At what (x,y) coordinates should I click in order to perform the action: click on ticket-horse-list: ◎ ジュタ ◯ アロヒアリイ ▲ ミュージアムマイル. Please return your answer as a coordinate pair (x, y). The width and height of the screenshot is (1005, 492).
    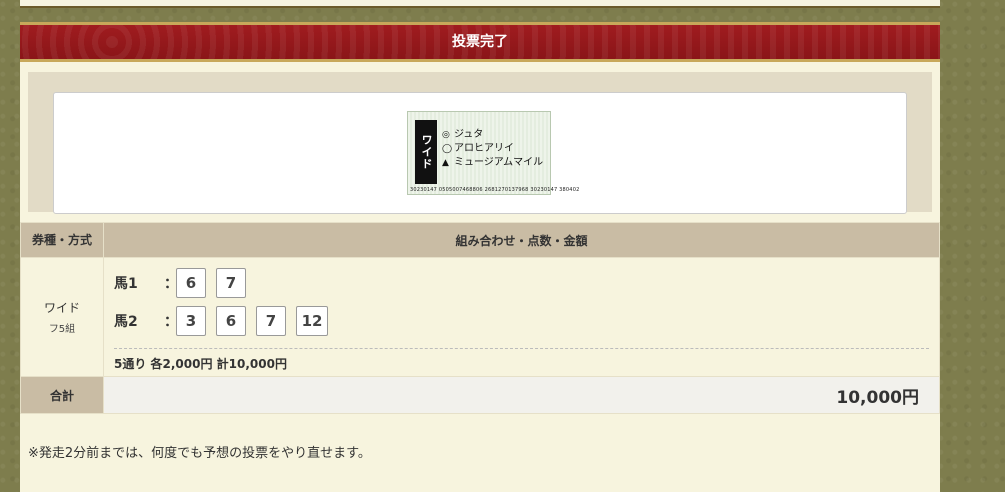
    Looking at the image, I should click on (492, 149).